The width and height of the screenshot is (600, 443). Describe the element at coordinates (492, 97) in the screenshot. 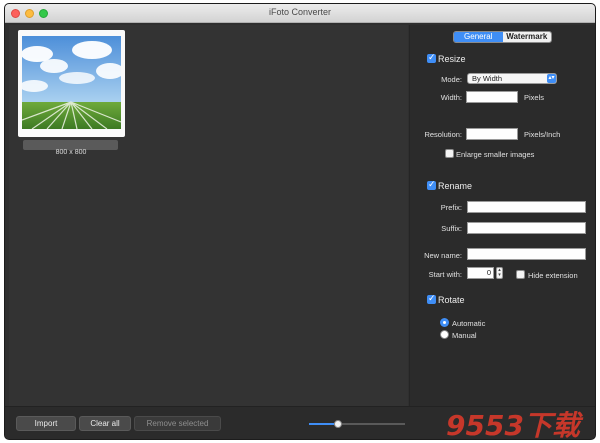

I see `width-field` at that location.